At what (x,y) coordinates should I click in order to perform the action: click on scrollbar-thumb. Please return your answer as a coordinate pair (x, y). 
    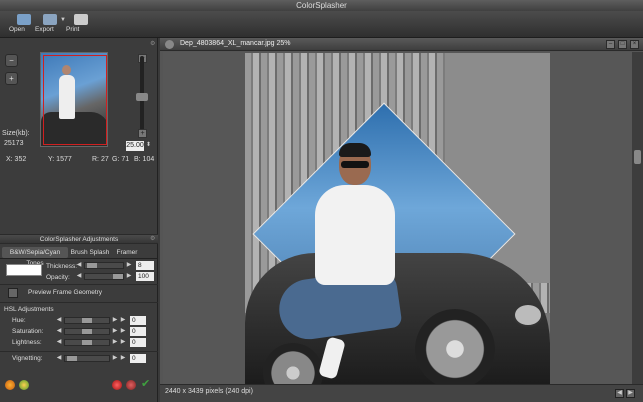
    Looking at the image, I should click on (637, 157).